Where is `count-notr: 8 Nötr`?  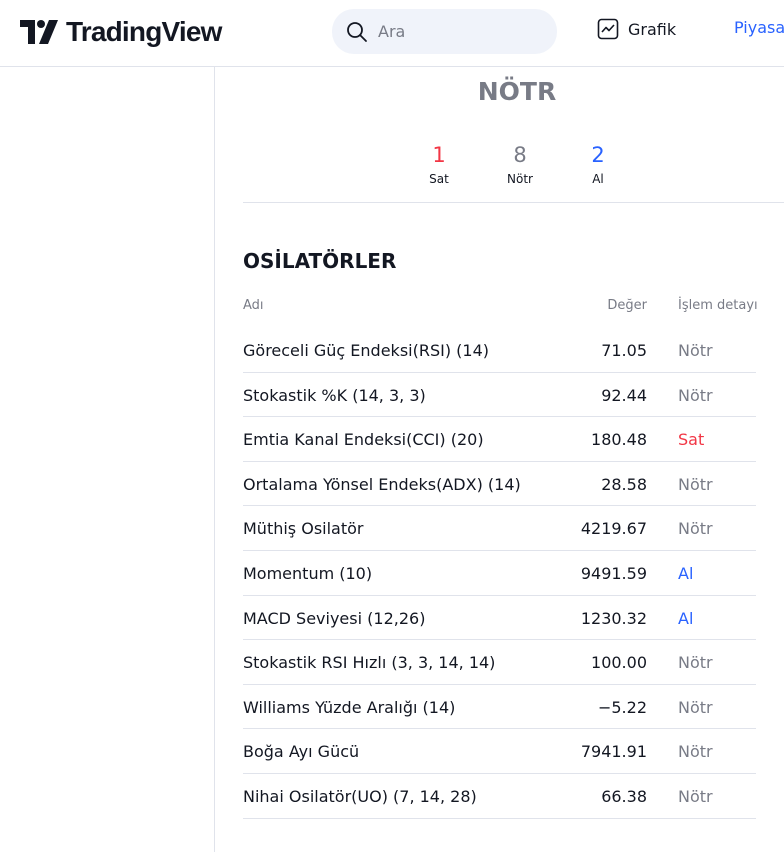 count-notr: 8 Nötr is located at coordinates (520, 164).